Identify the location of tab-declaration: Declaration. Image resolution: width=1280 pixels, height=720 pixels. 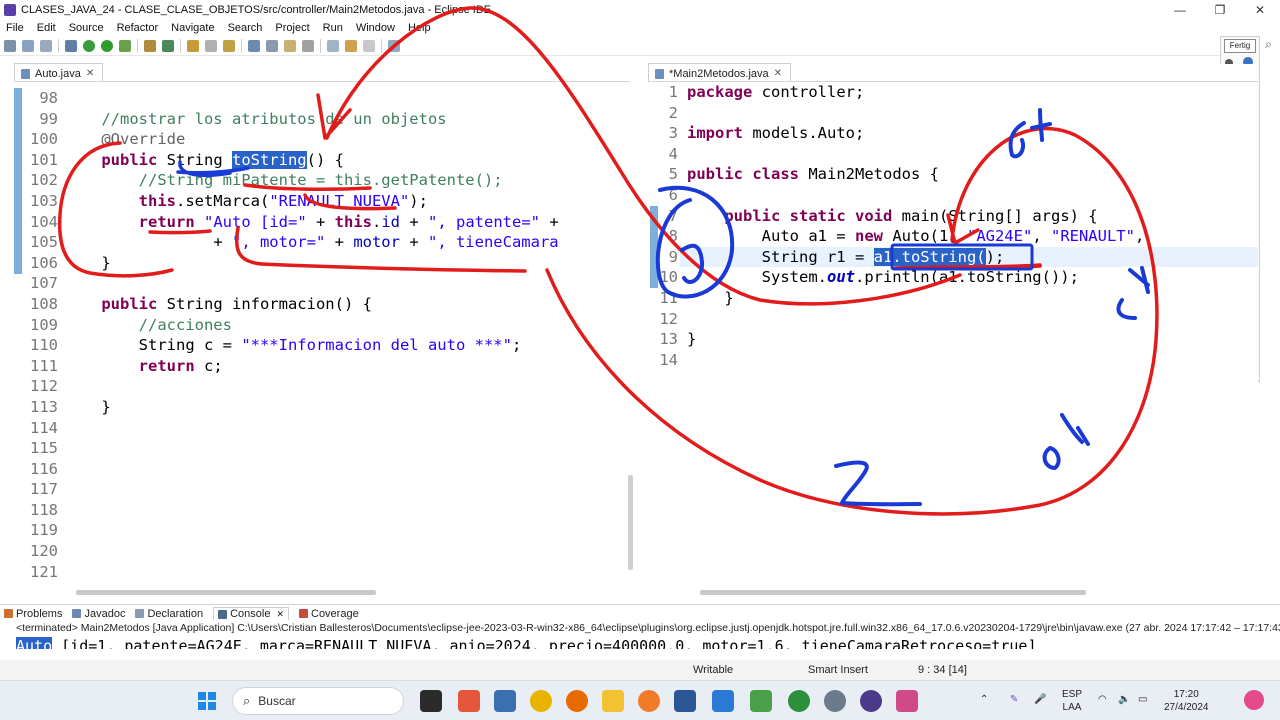
(169, 614).